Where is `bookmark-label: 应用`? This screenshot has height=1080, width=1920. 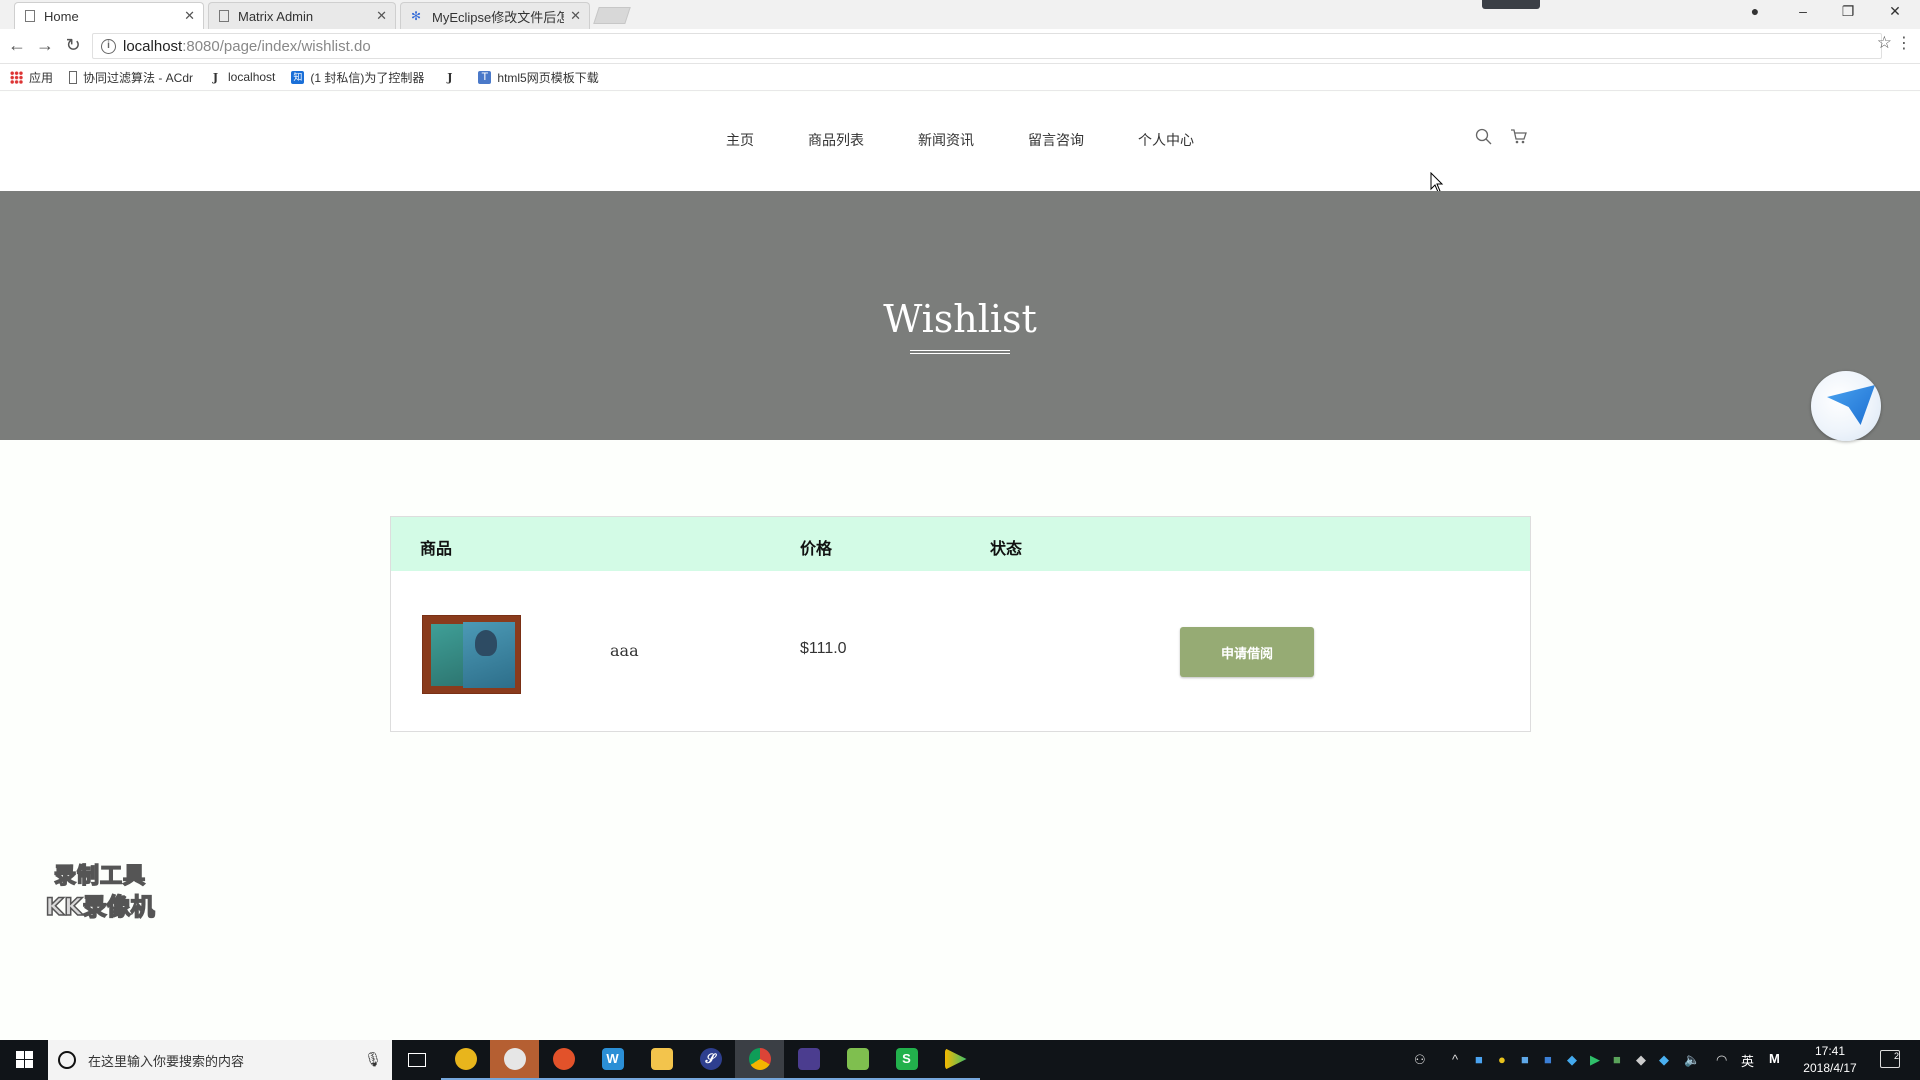
bookmark-label: 应用 is located at coordinates (41, 77).